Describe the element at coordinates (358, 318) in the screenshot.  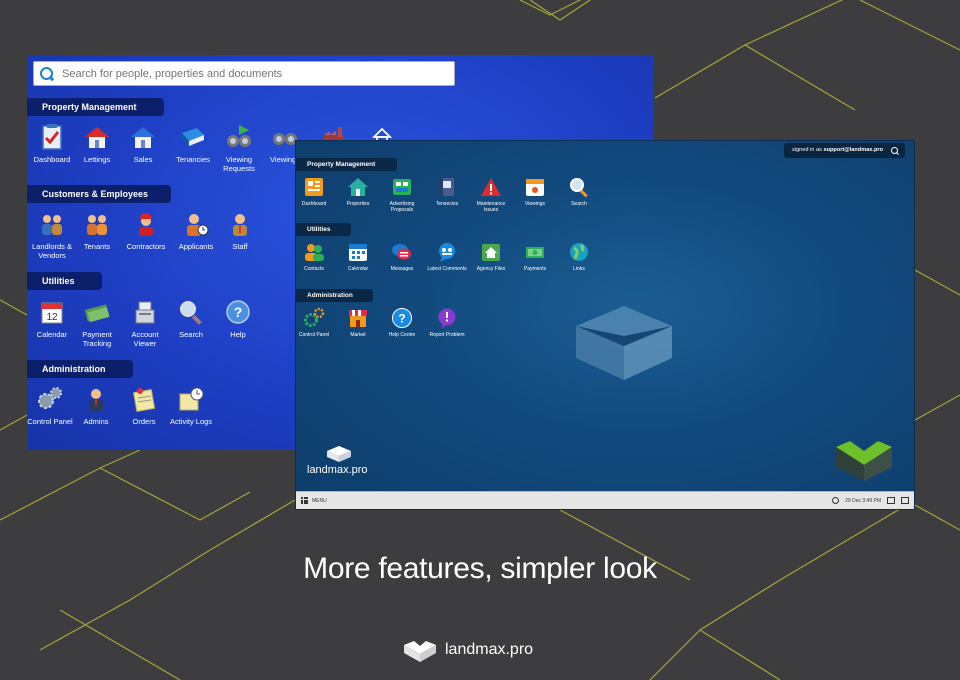
I see `market-icon` at that location.